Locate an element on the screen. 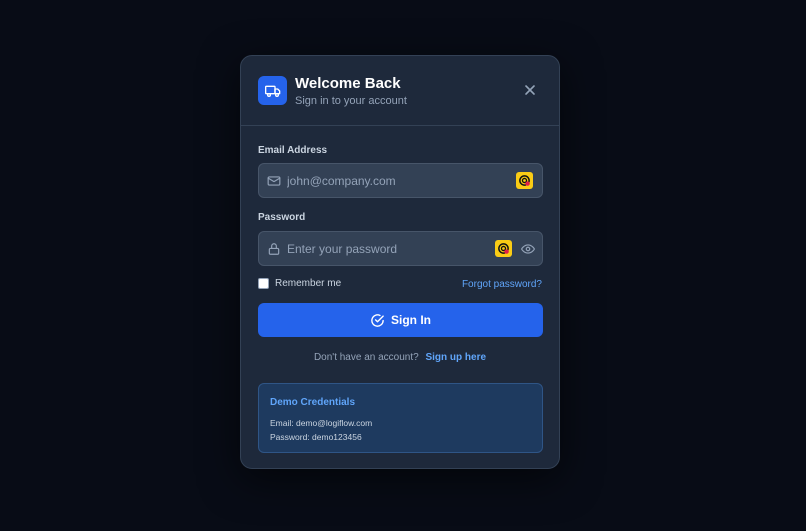  modal-header: Welcome Back Sign in to your account is located at coordinates (400, 91).